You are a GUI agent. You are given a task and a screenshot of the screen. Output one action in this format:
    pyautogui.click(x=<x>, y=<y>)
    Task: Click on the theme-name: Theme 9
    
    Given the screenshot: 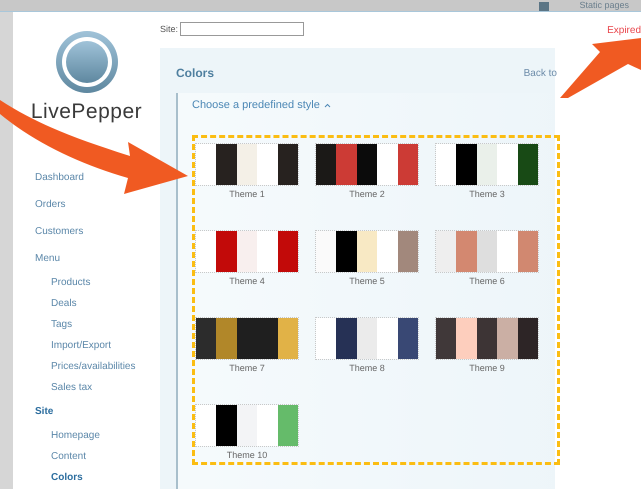 What is the action you would take?
    pyautogui.click(x=487, y=368)
    